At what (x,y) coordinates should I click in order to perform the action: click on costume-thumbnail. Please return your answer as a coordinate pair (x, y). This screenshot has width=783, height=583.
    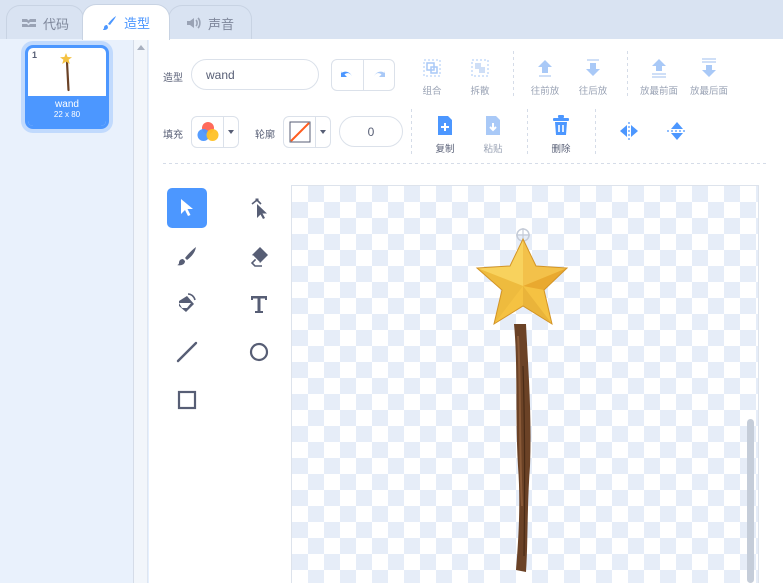
    Looking at the image, I should click on (66, 72).